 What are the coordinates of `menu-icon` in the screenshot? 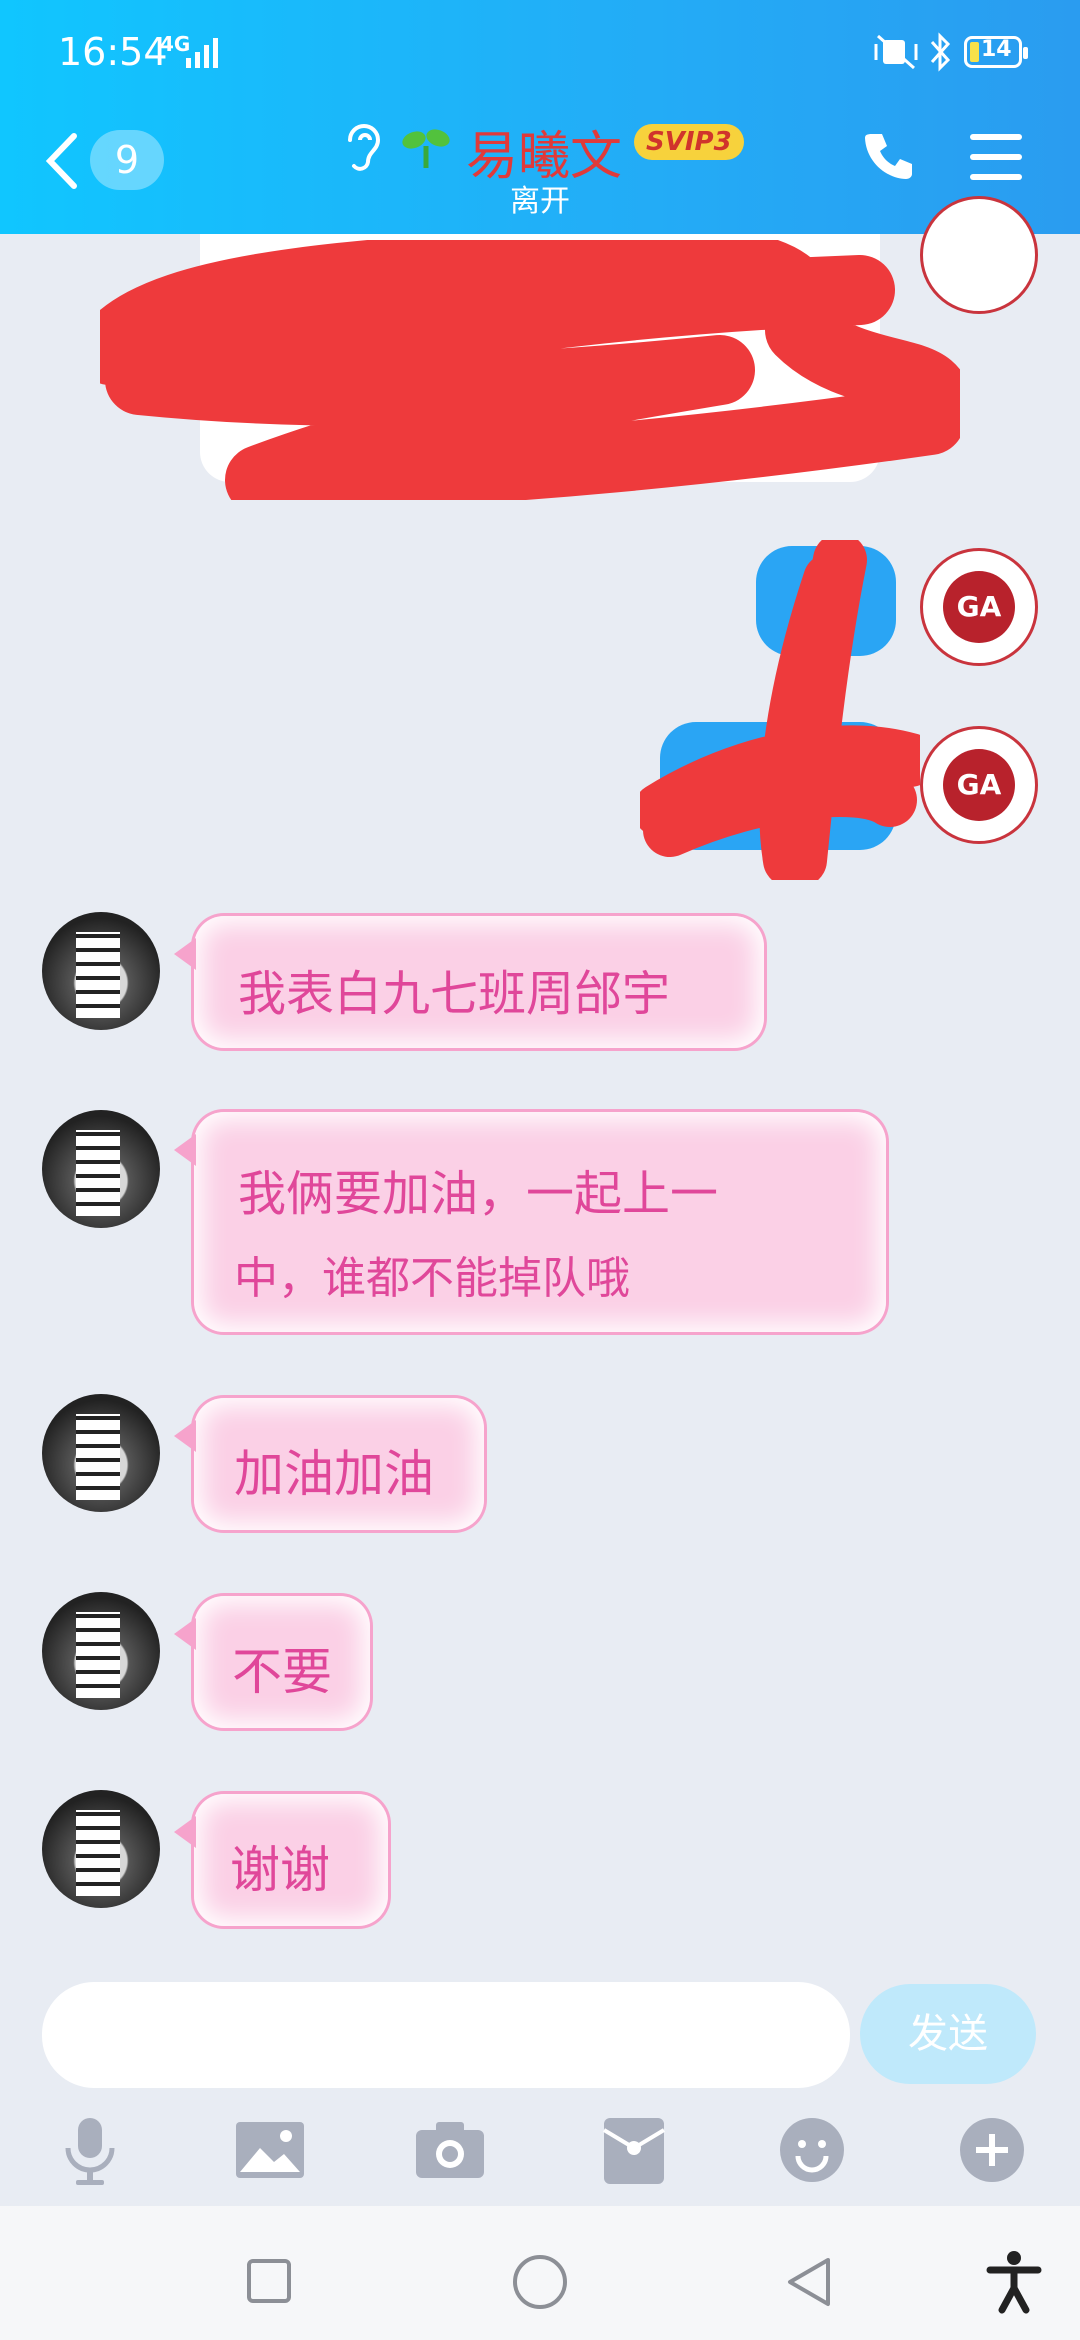 It's located at (996, 157).